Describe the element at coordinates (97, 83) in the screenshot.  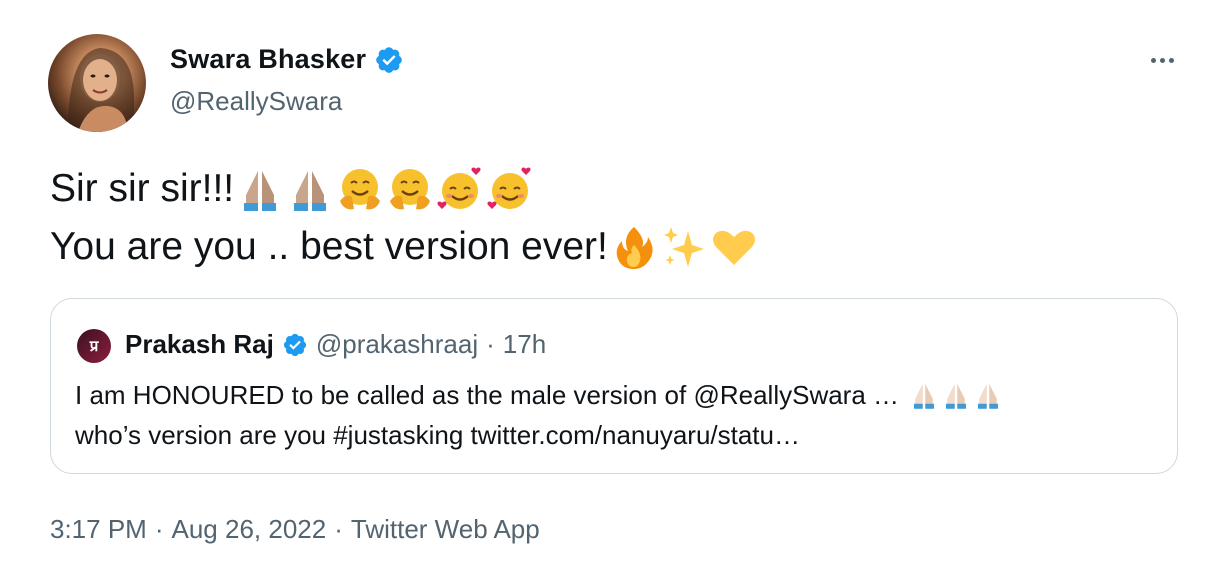
I see `author-avatar` at that location.